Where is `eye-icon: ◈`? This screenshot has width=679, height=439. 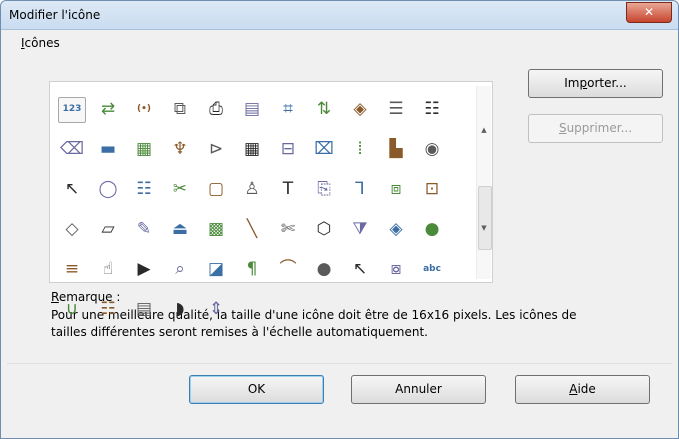 eye-icon: ◈ is located at coordinates (360, 109).